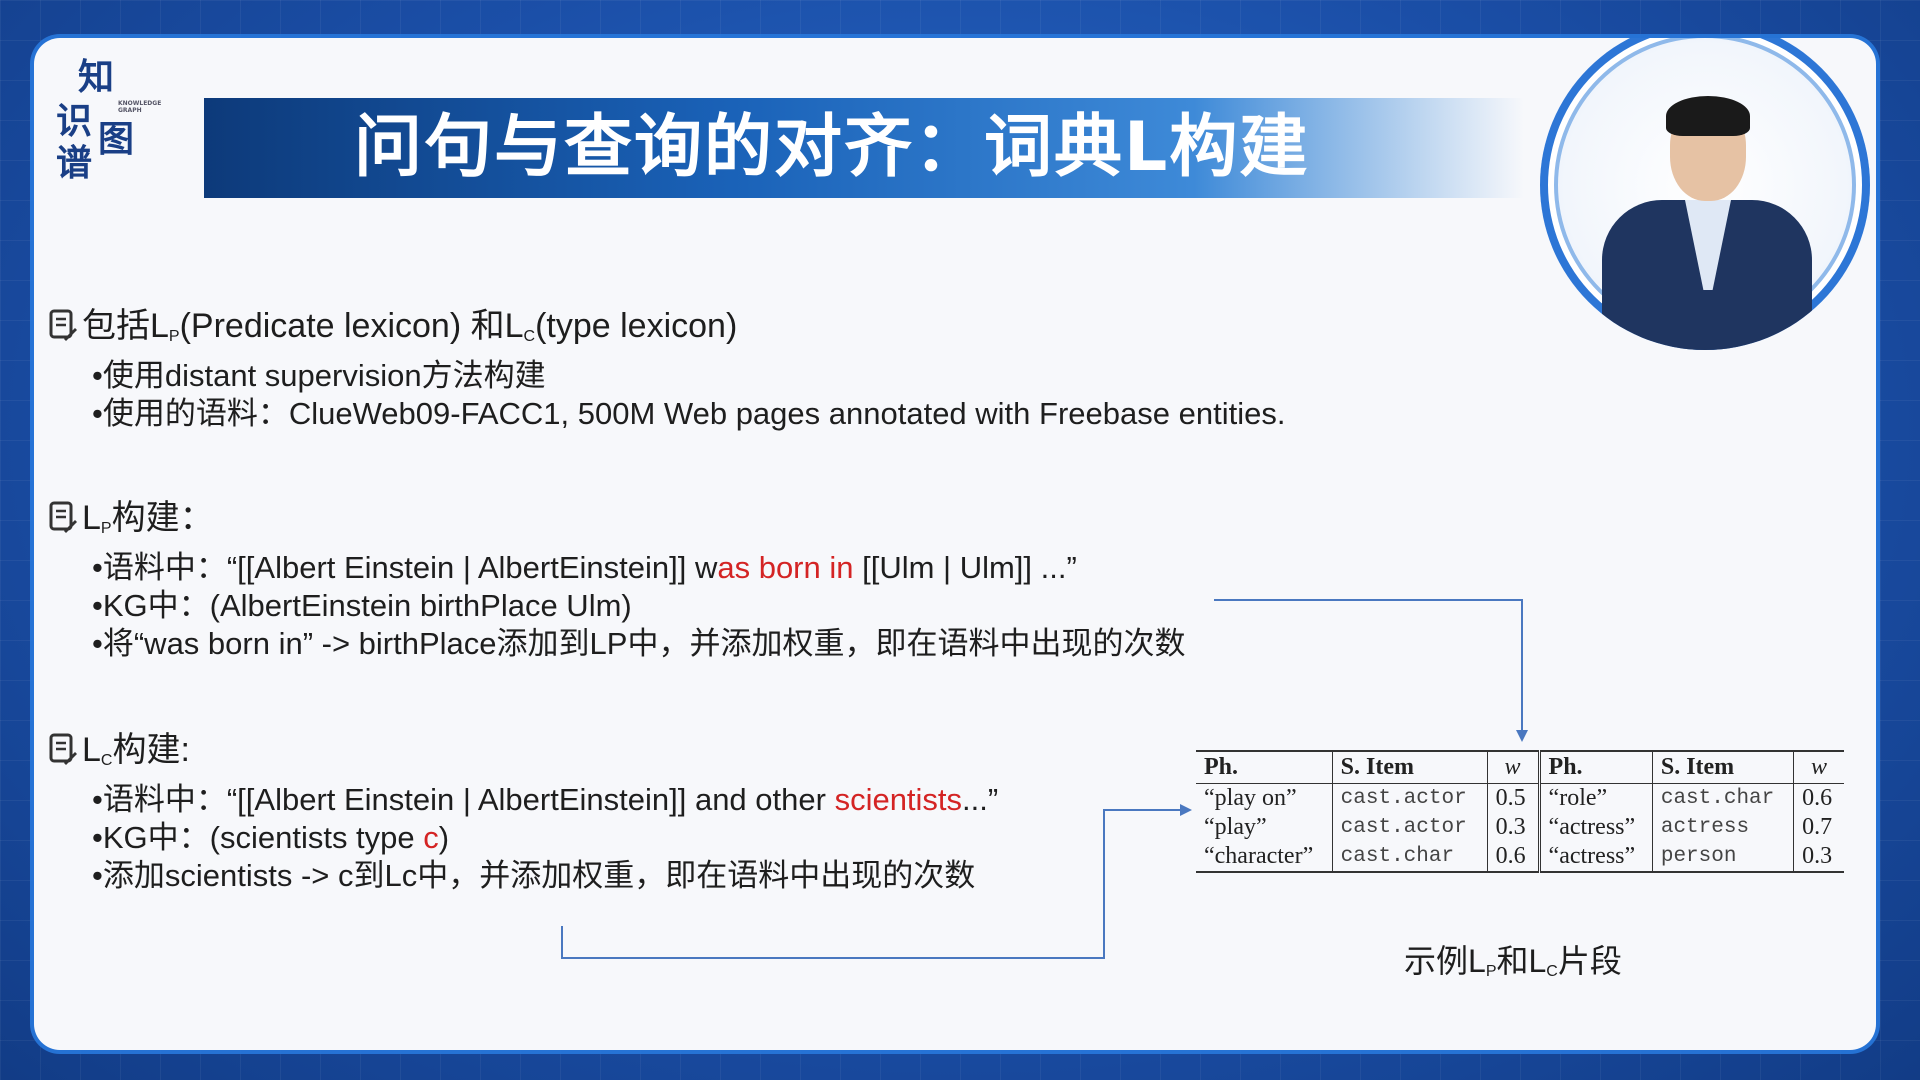 This screenshot has height=1080, width=1920. Describe the element at coordinates (1259, 856) in the screenshot. I see `table-cell: “character”` at that location.